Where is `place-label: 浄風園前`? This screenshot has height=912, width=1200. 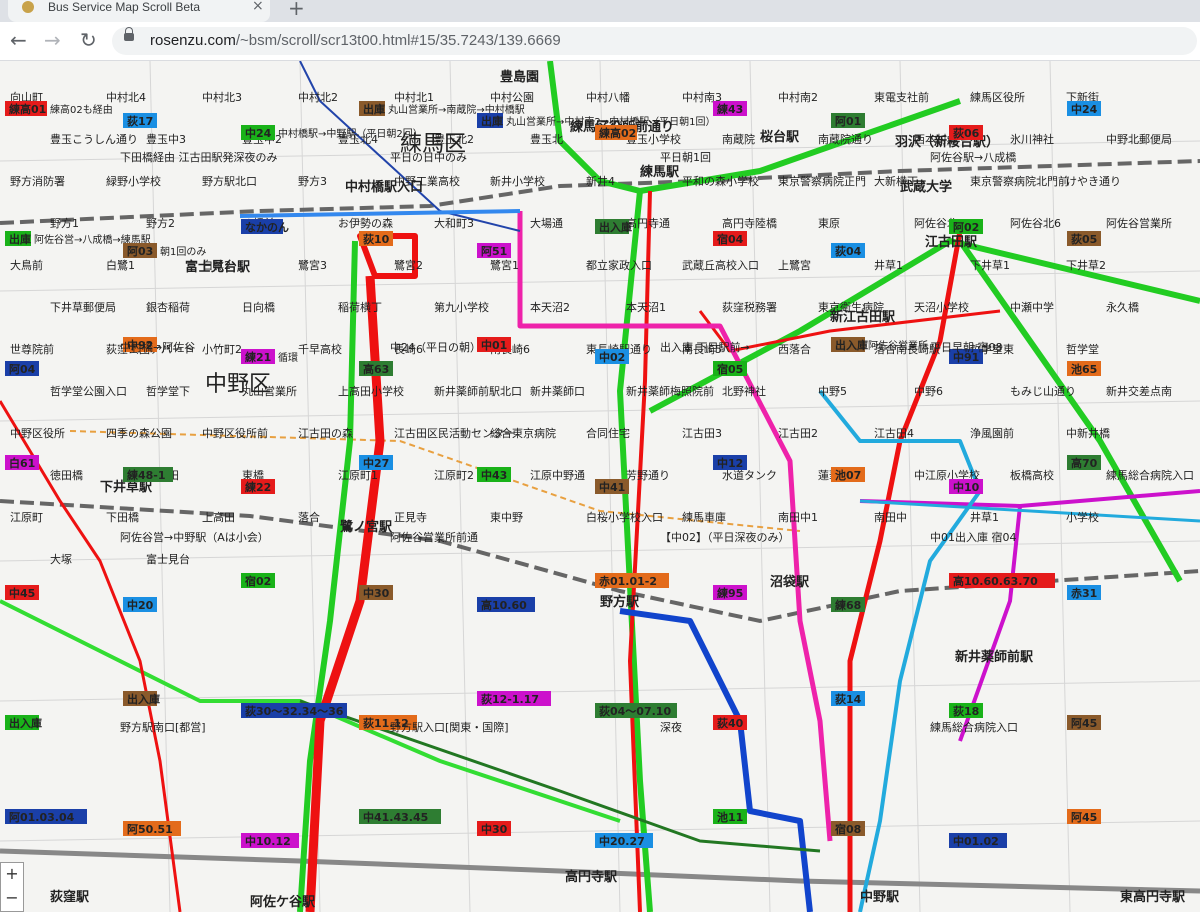 place-label: 浄風園前 is located at coordinates (992, 433).